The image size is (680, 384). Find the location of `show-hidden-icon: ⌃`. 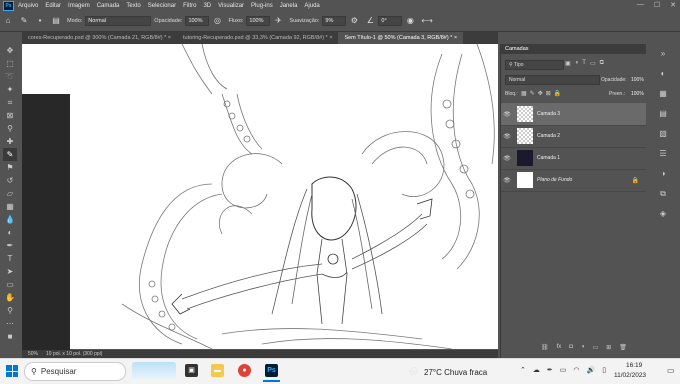

show-hidden-icon: ⌃ is located at coordinates (523, 370).